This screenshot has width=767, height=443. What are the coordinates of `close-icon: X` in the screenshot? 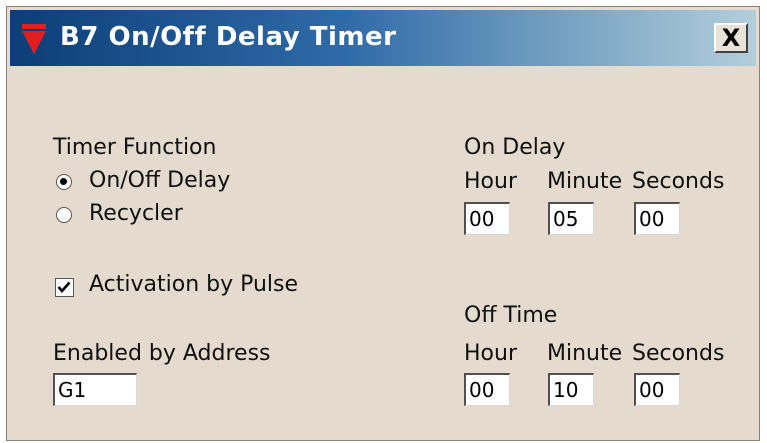 It's located at (731, 38).